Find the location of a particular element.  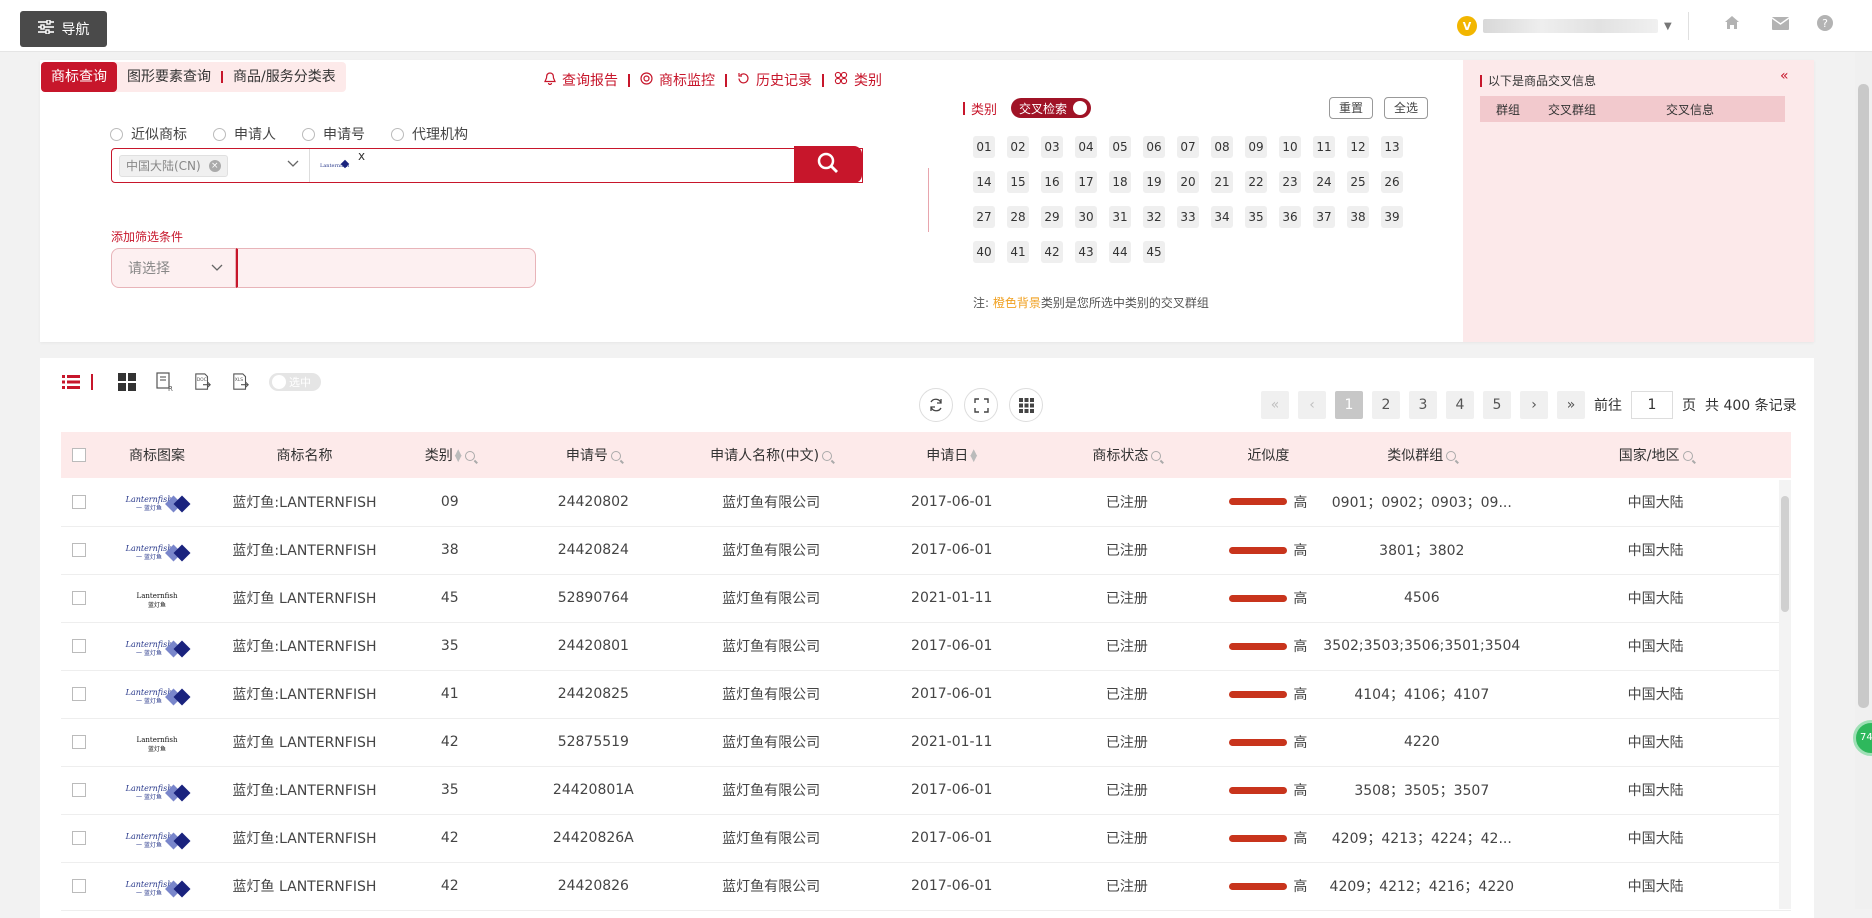

cell-image: Lanternfish 蓝灯鱼 is located at coordinates (157, 598).